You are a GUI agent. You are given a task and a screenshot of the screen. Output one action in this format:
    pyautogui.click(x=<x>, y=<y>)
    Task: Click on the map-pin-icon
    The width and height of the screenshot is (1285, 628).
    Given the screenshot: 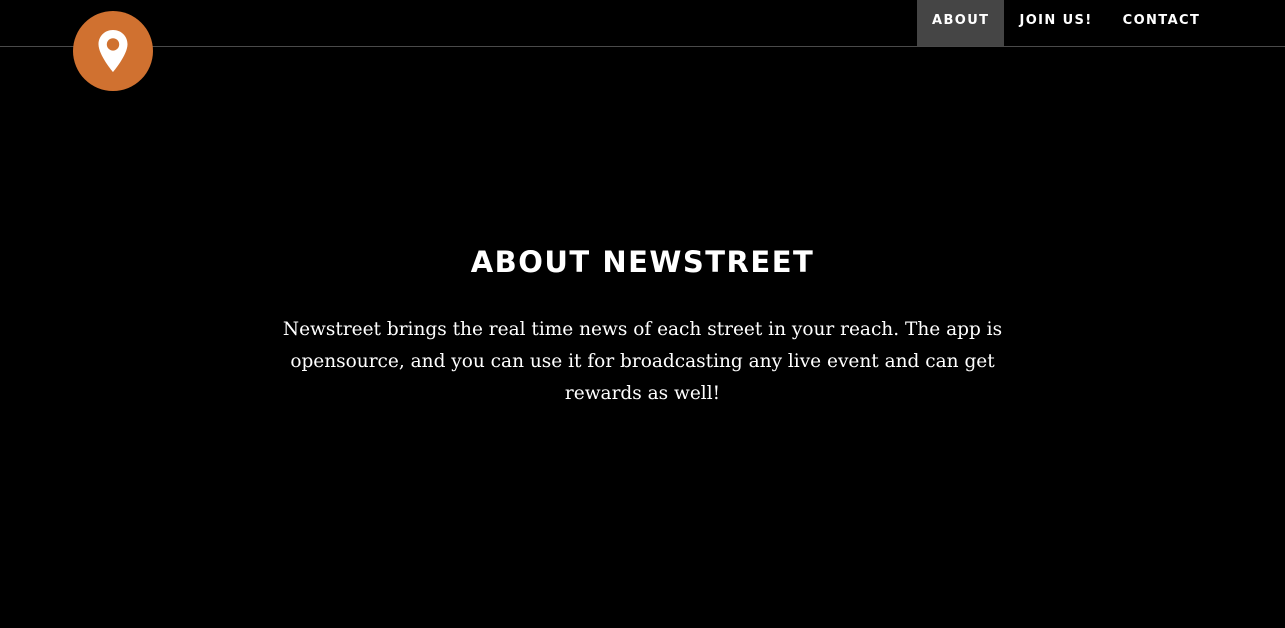 What is the action you would take?
    pyautogui.click(x=113, y=51)
    